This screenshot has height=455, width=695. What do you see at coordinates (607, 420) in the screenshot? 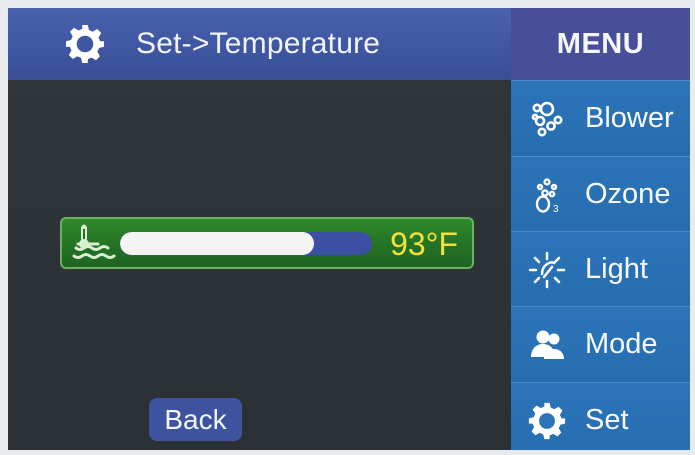
I see `menu-label-set: Set` at bounding box center [607, 420].